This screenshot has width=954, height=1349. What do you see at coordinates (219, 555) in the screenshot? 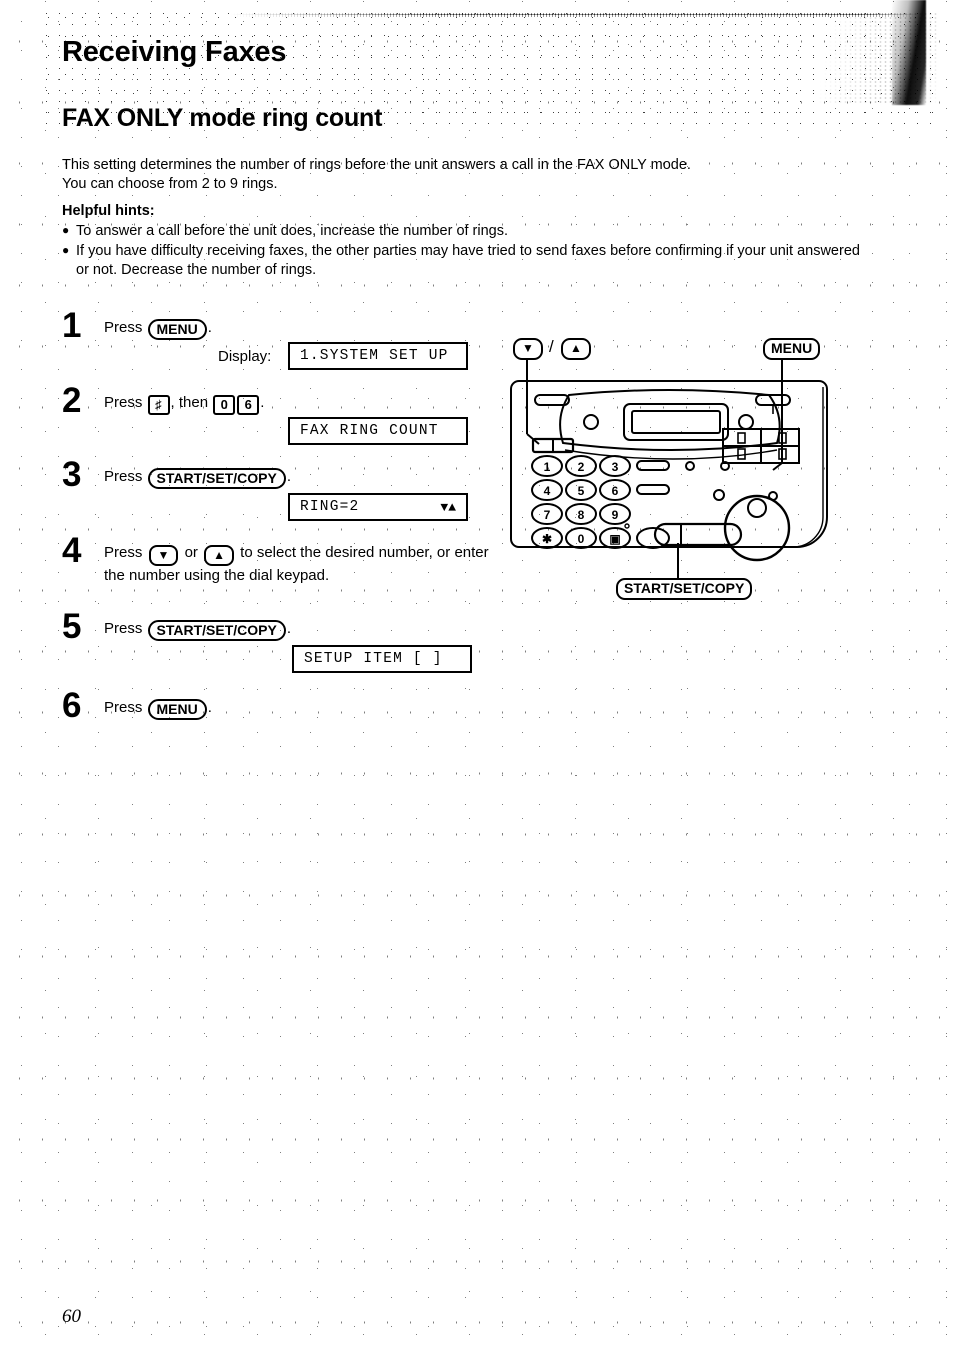
I see `up-arrow-key: ▲` at bounding box center [219, 555].